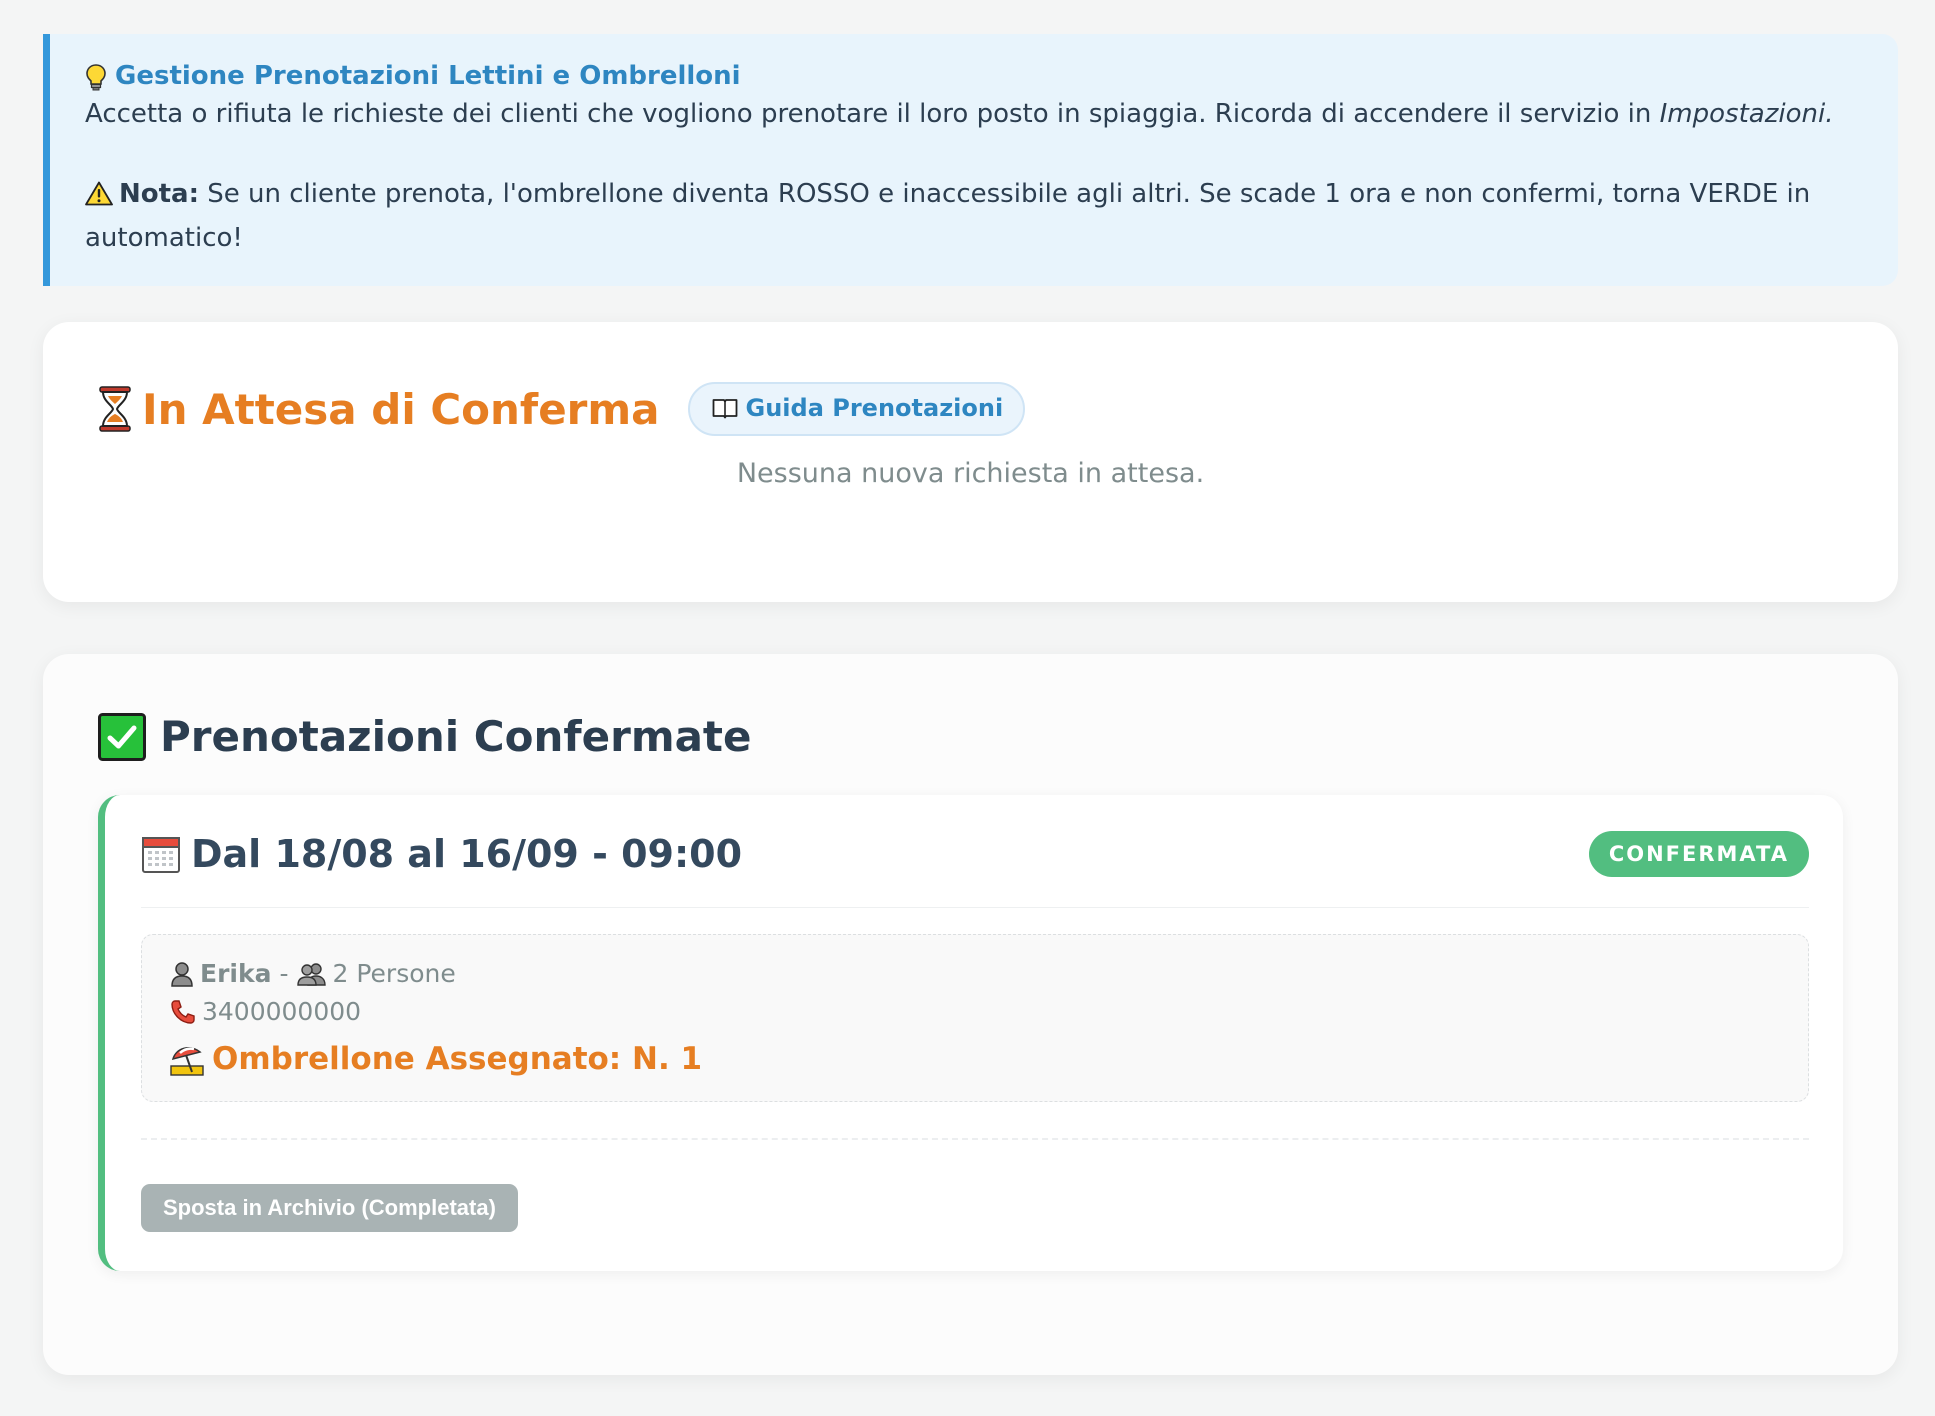 This screenshot has height=1416, width=1935. Describe the element at coordinates (161, 854) in the screenshot. I see `calendar-icon` at that location.